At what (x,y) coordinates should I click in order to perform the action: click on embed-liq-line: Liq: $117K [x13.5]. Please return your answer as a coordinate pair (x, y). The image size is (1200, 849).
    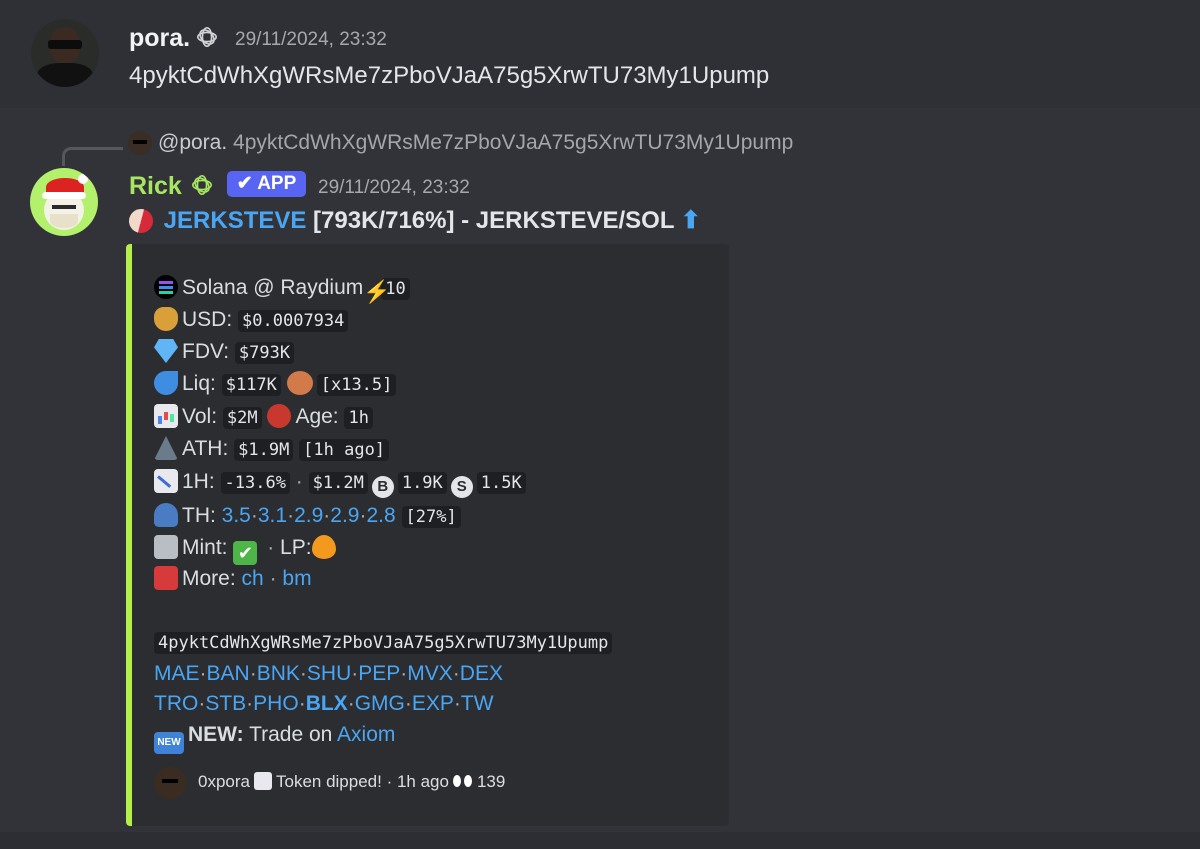
    Looking at the image, I should click on (275, 384).